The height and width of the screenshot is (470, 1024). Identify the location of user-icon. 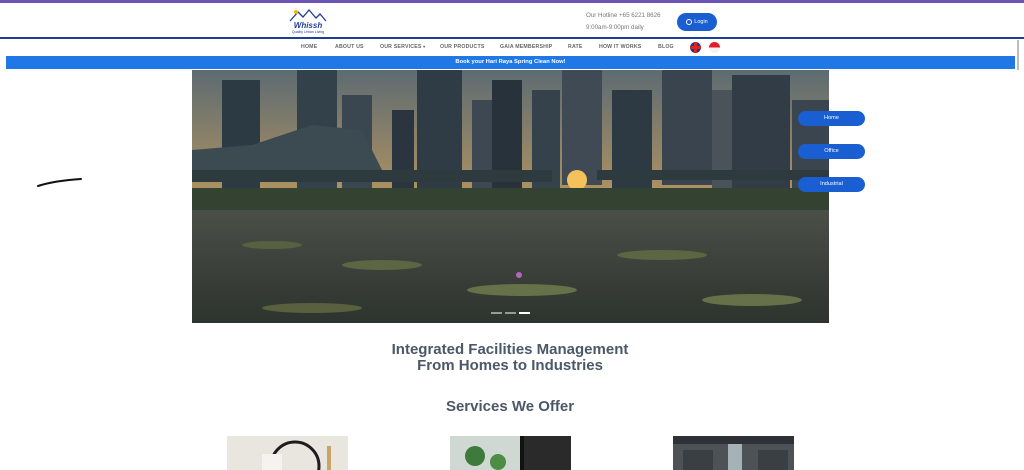
(689, 22).